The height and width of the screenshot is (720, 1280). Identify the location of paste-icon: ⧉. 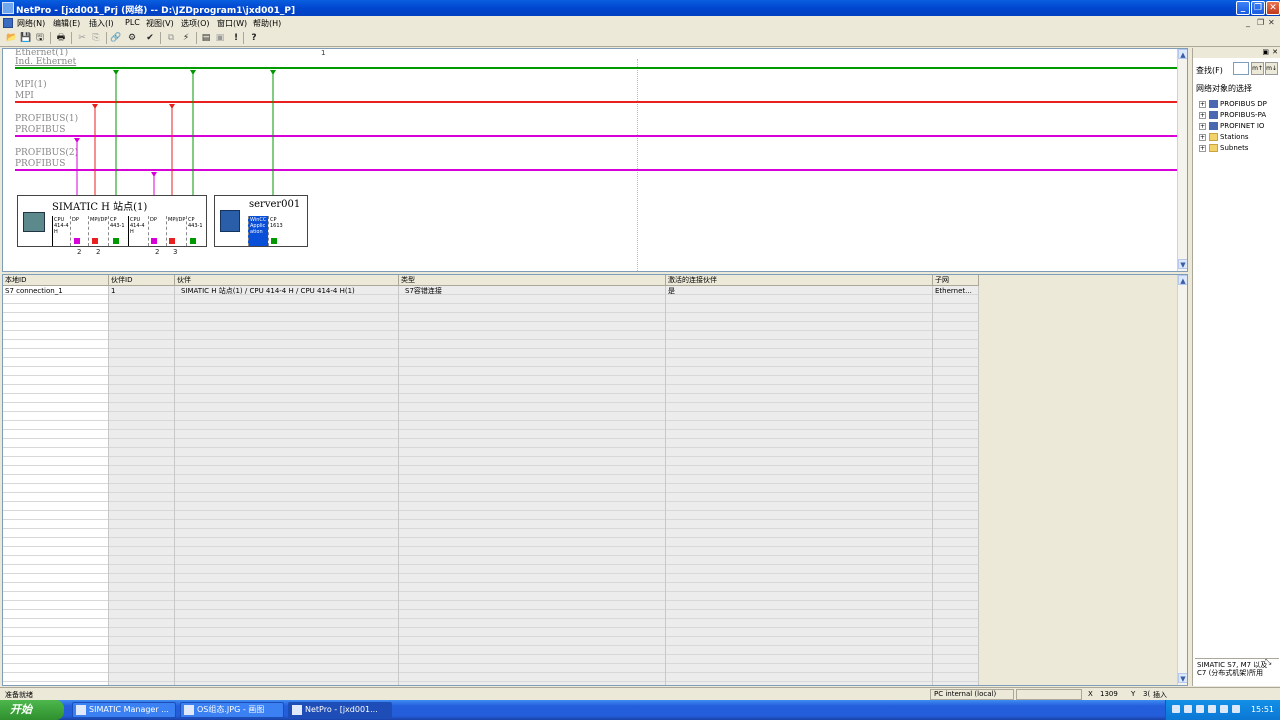
(171, 38).